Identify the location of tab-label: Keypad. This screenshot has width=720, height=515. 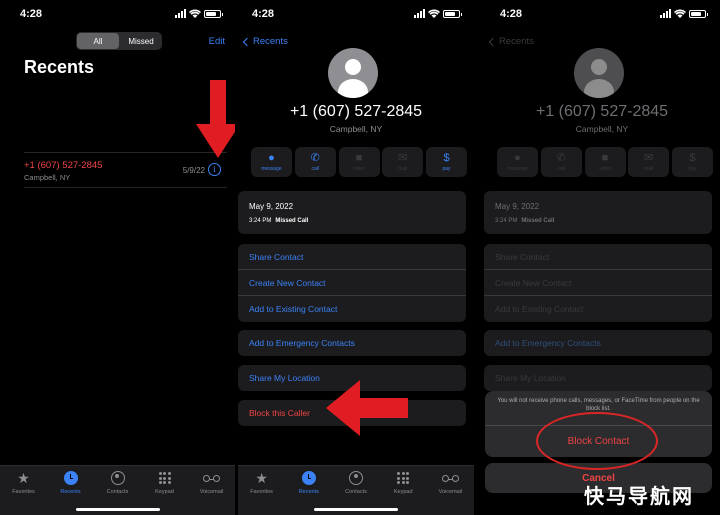
(403, 492).